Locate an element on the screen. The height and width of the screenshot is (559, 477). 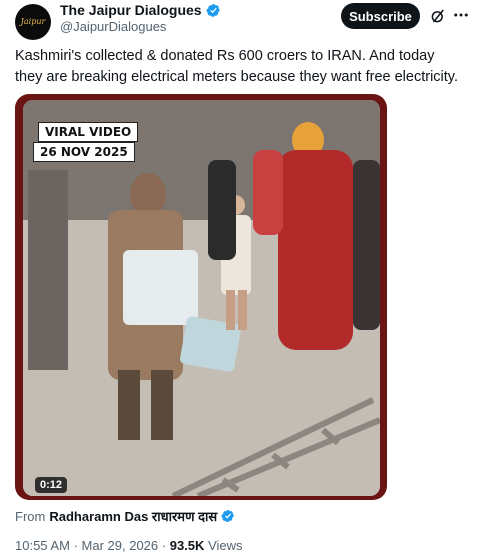
display-name-text: The Jaipur Dialogues is located at coordinates (131, 10).